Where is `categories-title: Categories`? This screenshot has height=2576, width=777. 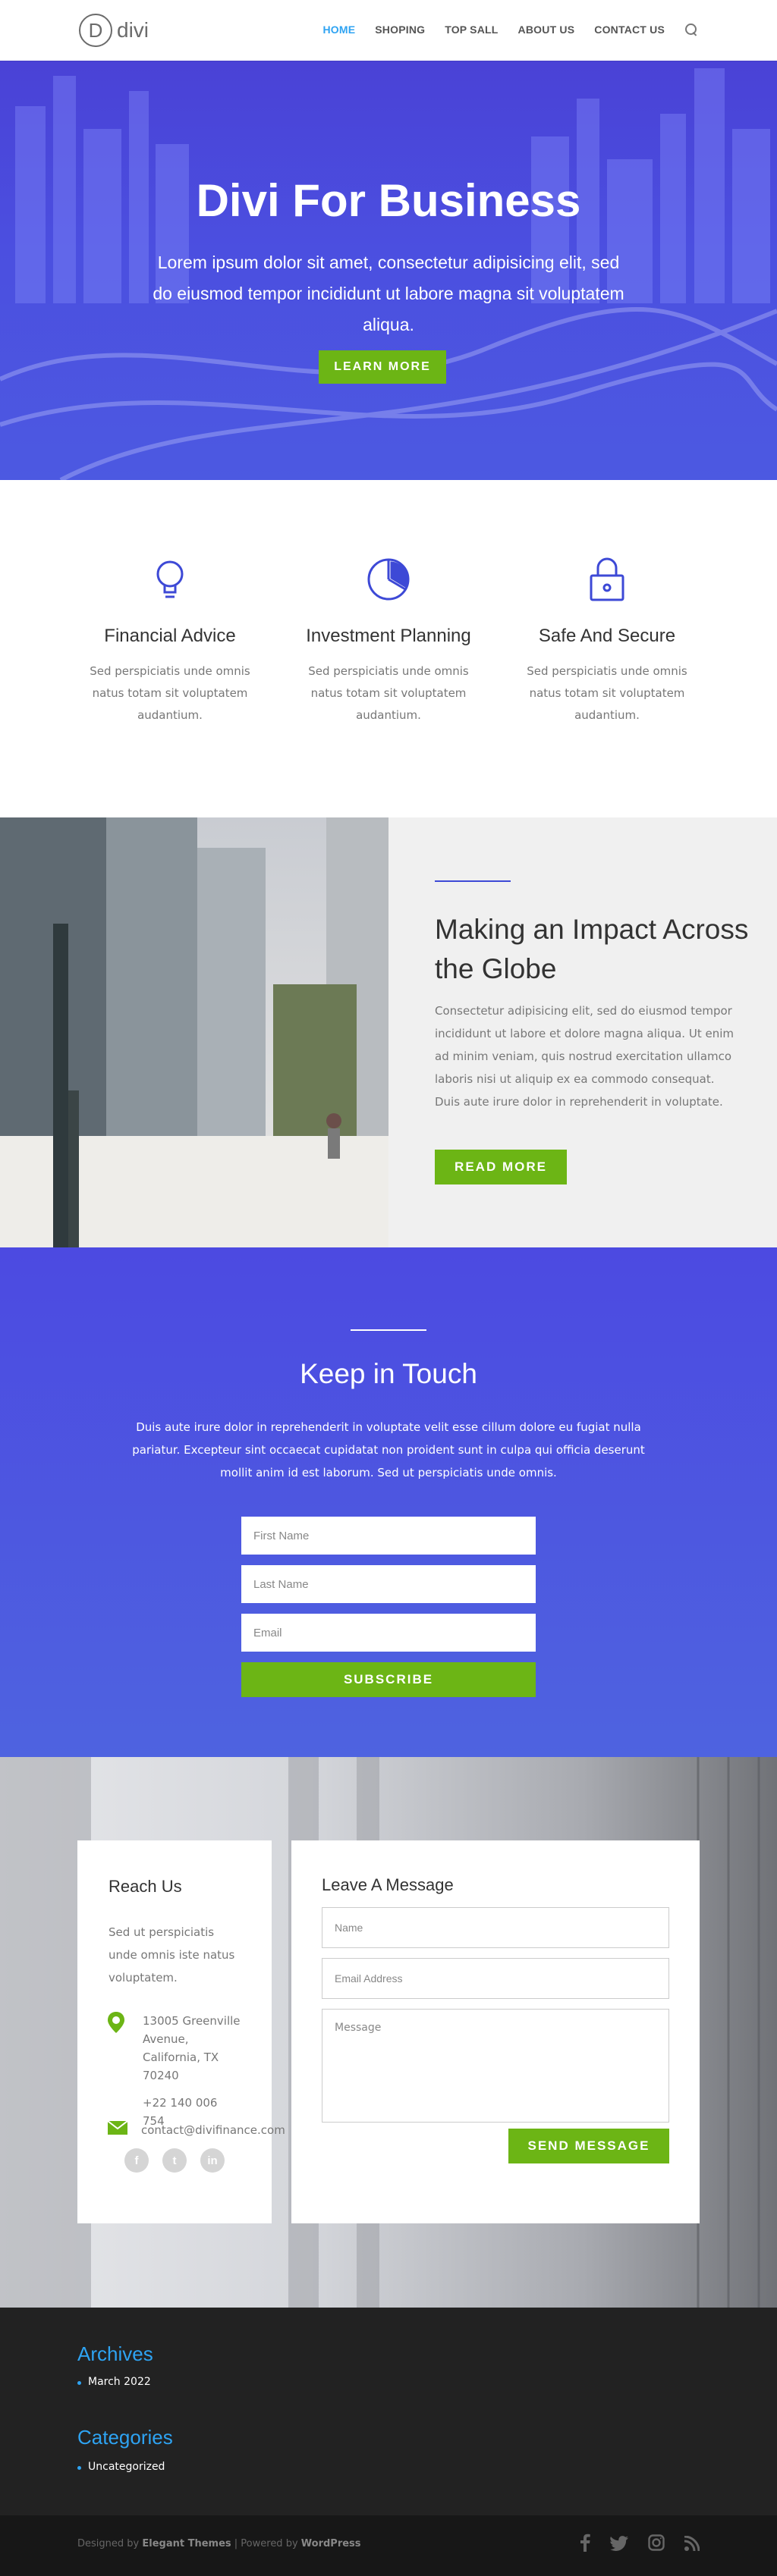
categories-title: Categories is located at coordinates (125, 2437).